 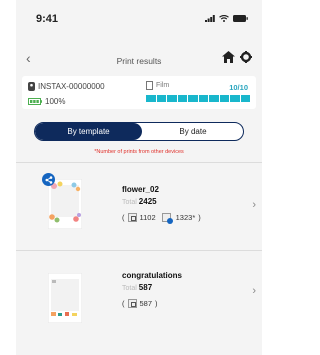 I want to click on print-breakdown: ( 587 ), so click(x=140, y=303).